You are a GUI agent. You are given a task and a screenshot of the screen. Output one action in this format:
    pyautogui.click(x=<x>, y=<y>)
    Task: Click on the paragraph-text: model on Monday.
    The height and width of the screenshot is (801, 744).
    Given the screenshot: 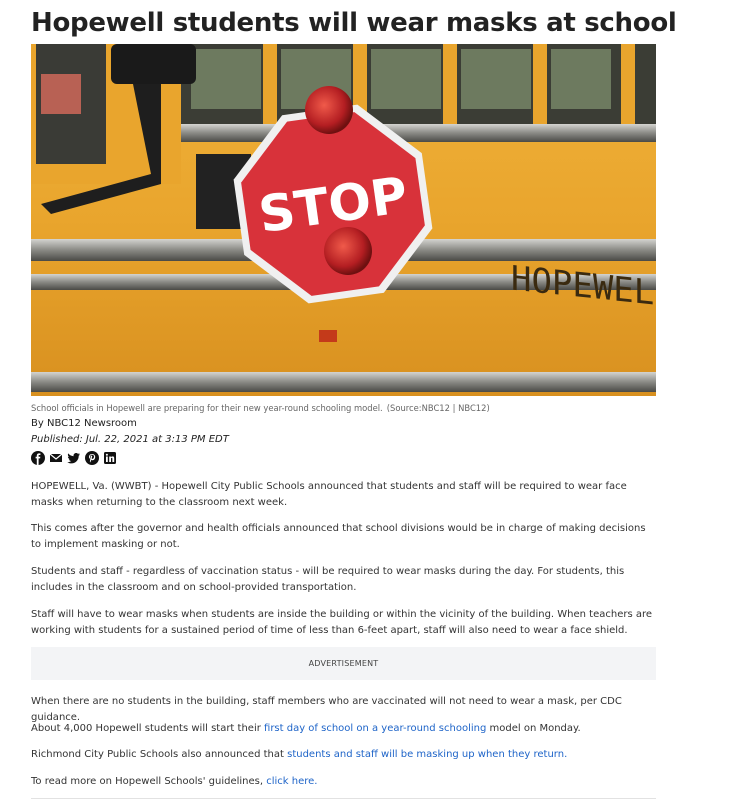 What is the action you would take?
    pyautogui.click(x=533, y=728)
    